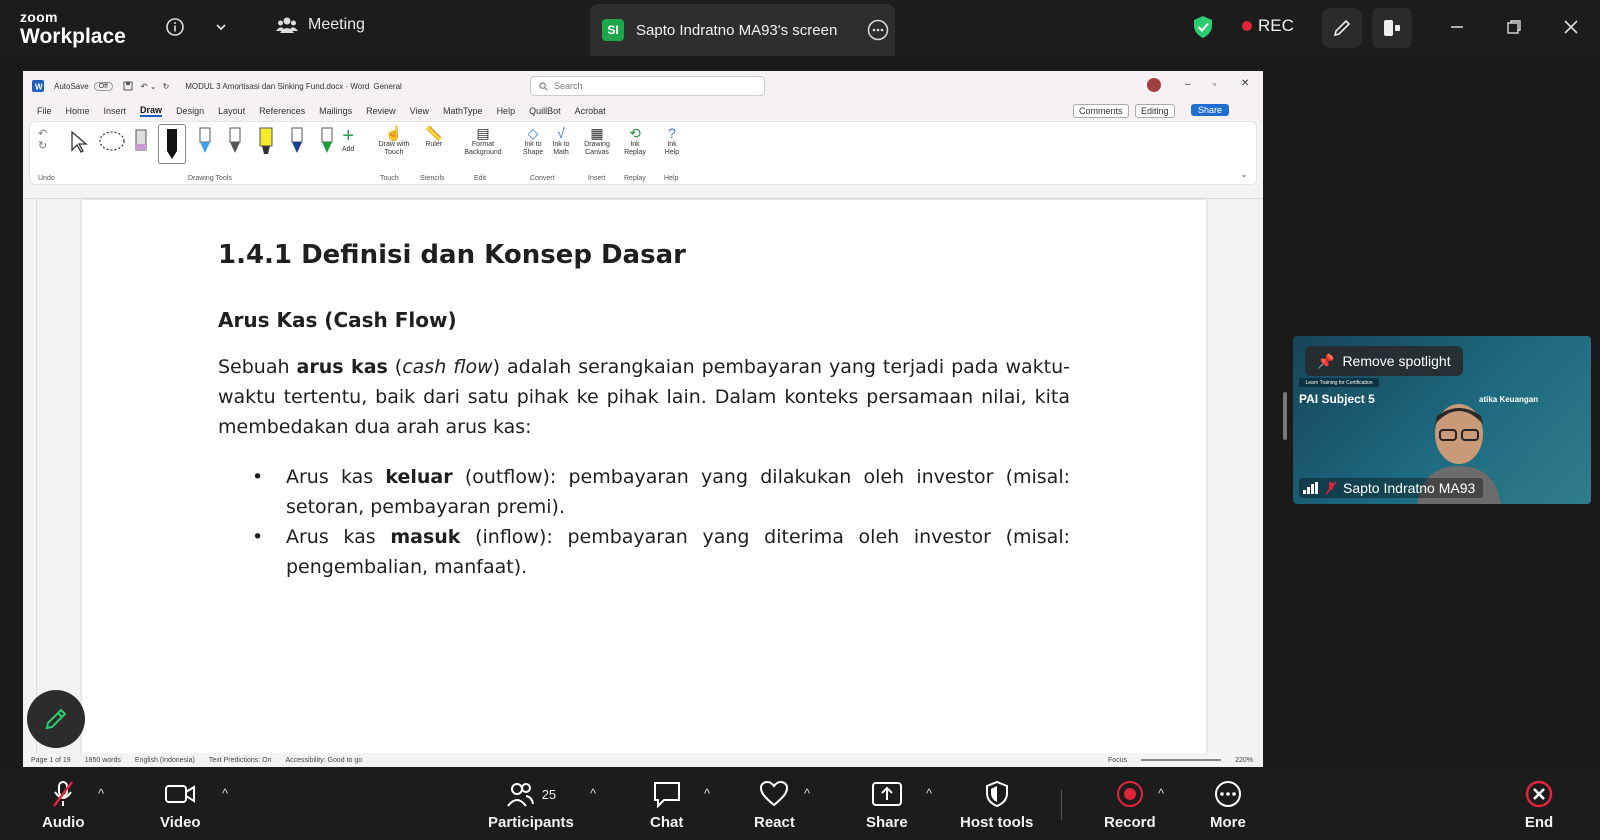 This screenshot has width=1600, height=840. What do you see at coordinates (79, 142) in the screenshot?
I see `select-pointer-icon` at bounding box center [79, 142].